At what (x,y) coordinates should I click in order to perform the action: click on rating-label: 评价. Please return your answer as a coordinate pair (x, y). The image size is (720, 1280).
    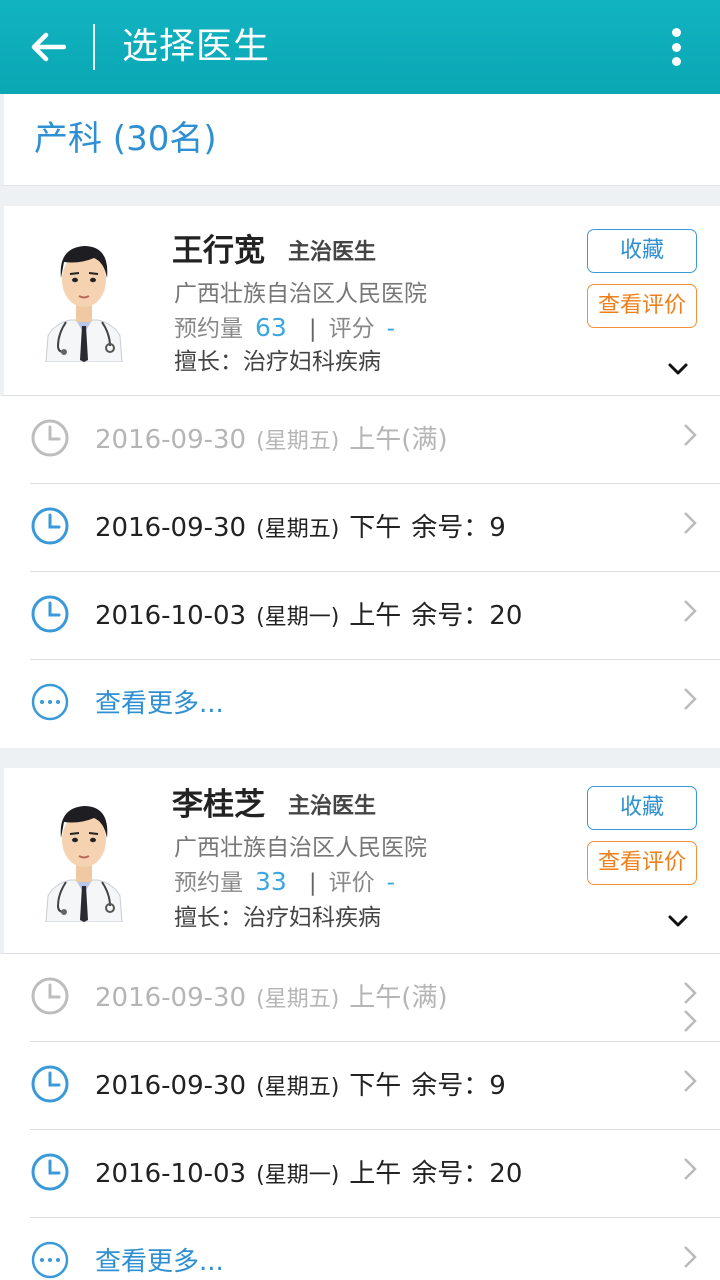
    Looking at the image, I should click on (351, 883).